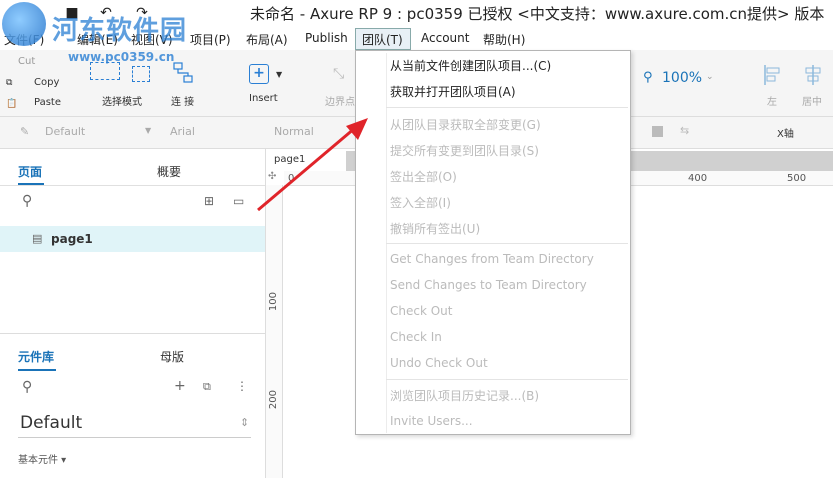 The image size is (833, 478). What do you see at coordinates (273, 400) in the screenshot?
I see `ruler-v-label: 200` at bounding box center [273, 400].